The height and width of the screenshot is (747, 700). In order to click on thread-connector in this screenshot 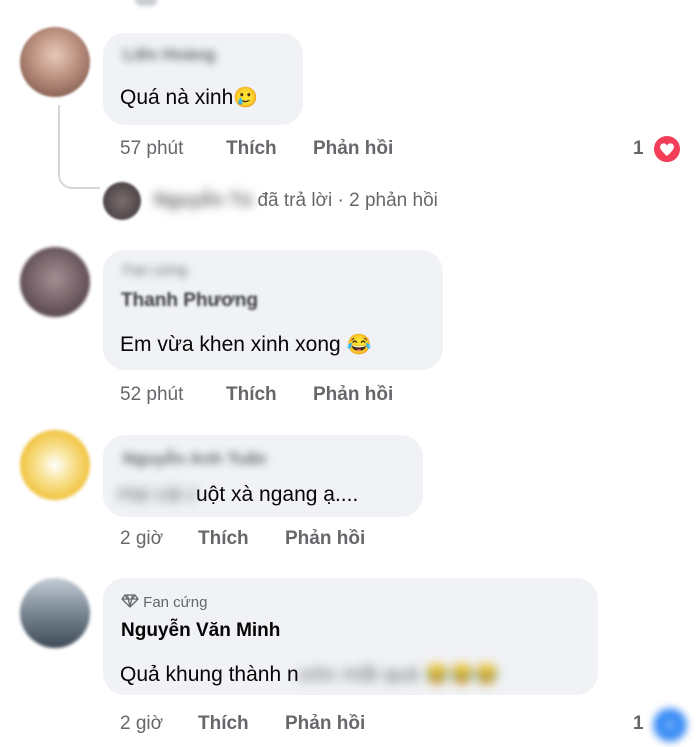, I will do `click(79, 147)`.